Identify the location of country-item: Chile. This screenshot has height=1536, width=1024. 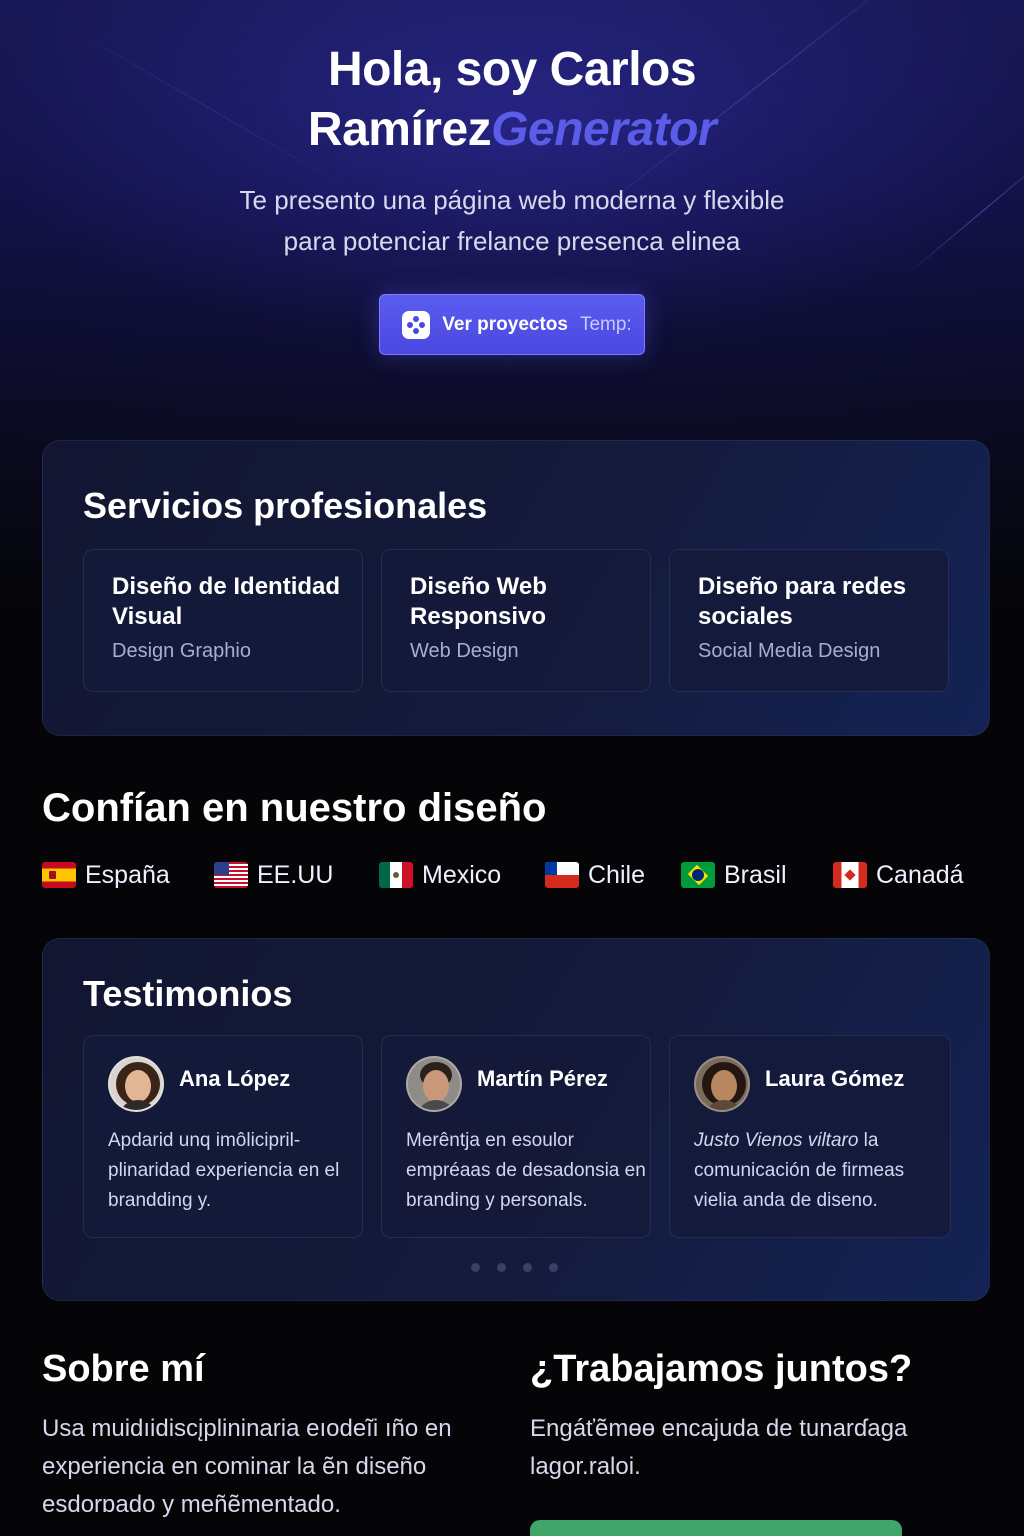
(595, 875).